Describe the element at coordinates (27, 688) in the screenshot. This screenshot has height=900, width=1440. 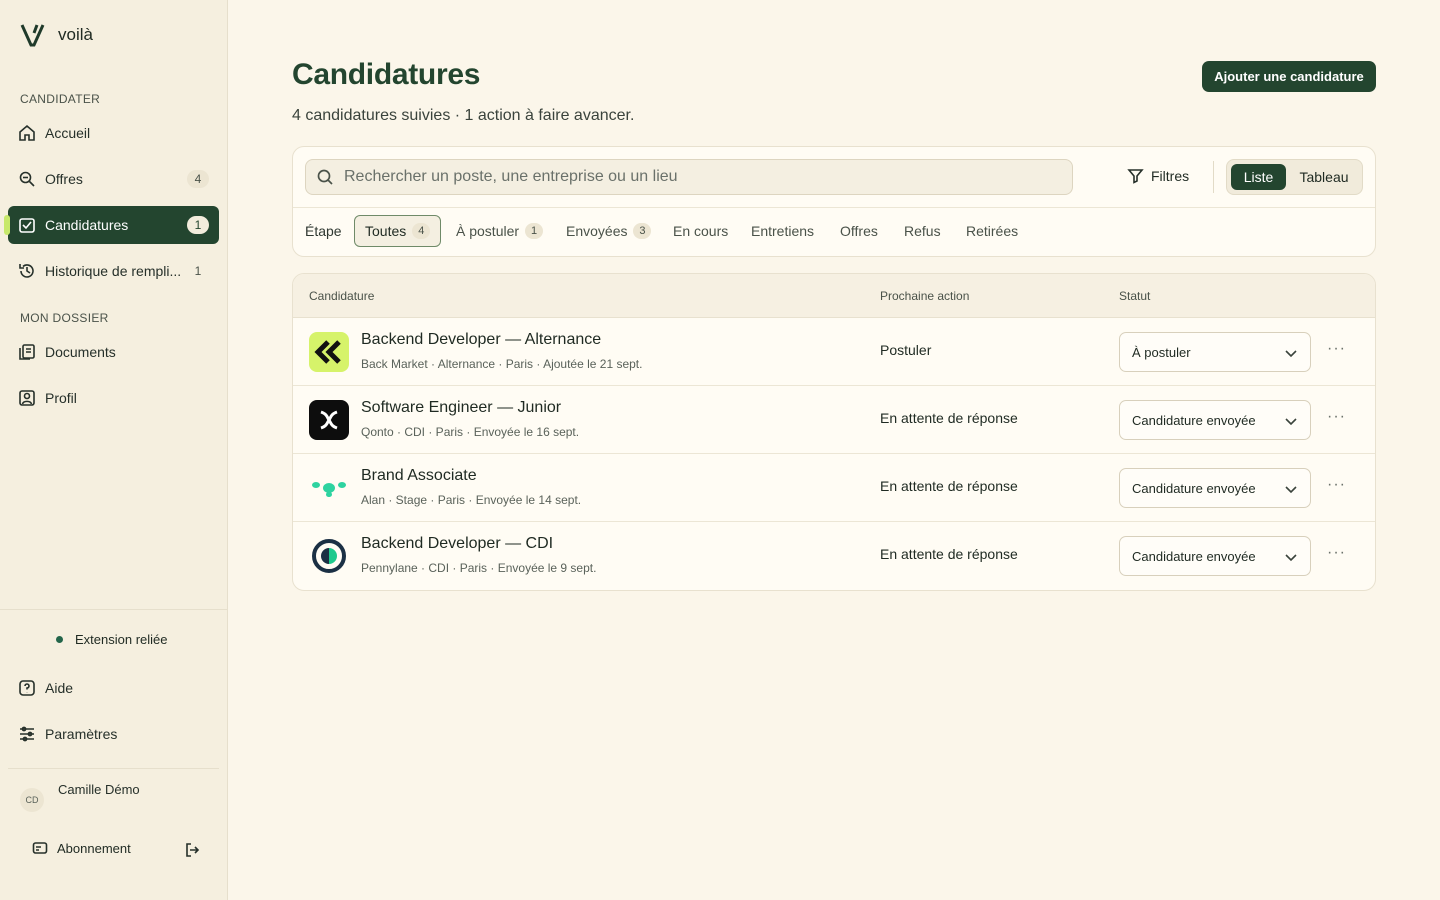
I see `help-icon` at that location.